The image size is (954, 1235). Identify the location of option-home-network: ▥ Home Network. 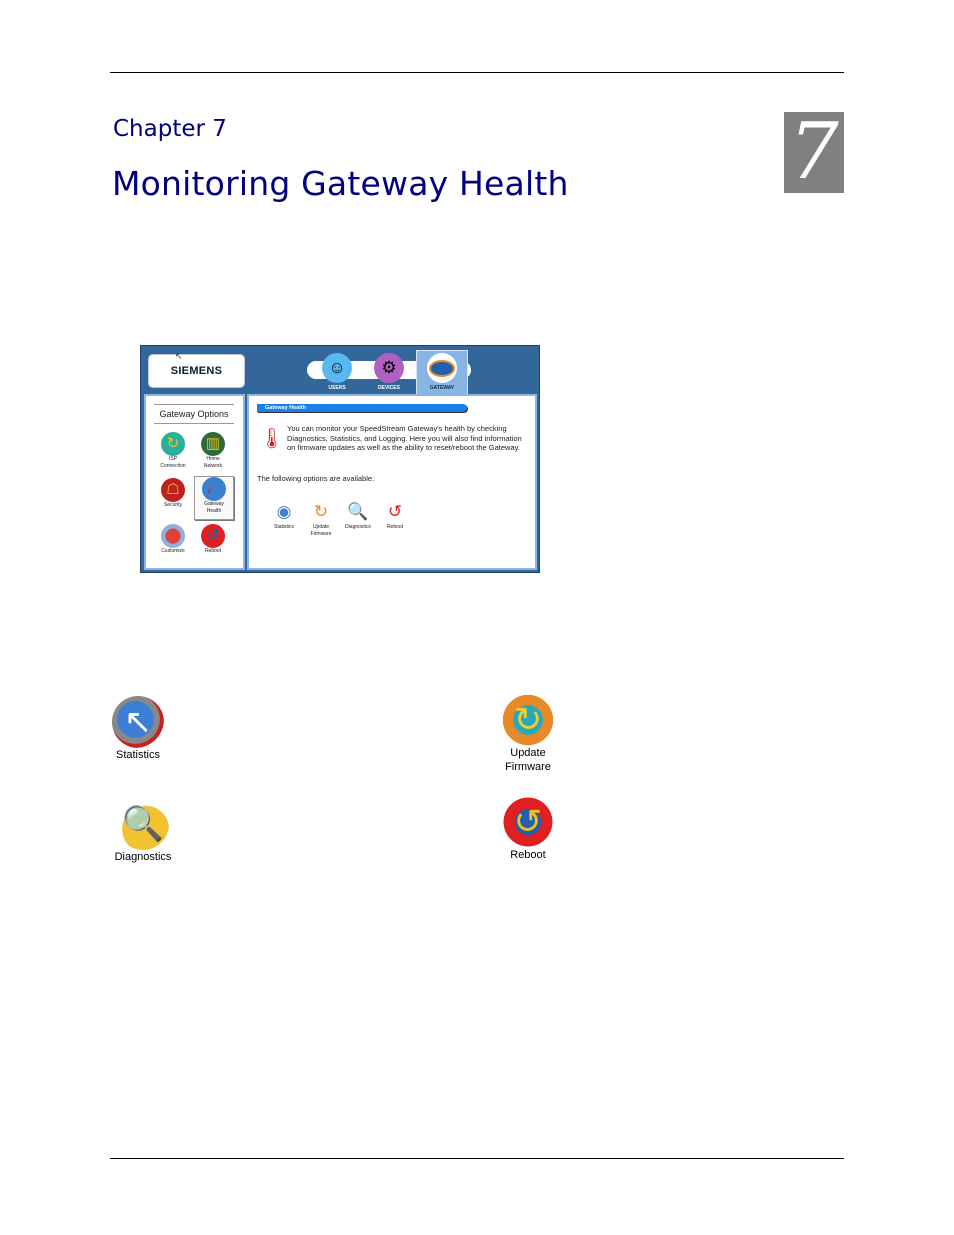
(213, 451).